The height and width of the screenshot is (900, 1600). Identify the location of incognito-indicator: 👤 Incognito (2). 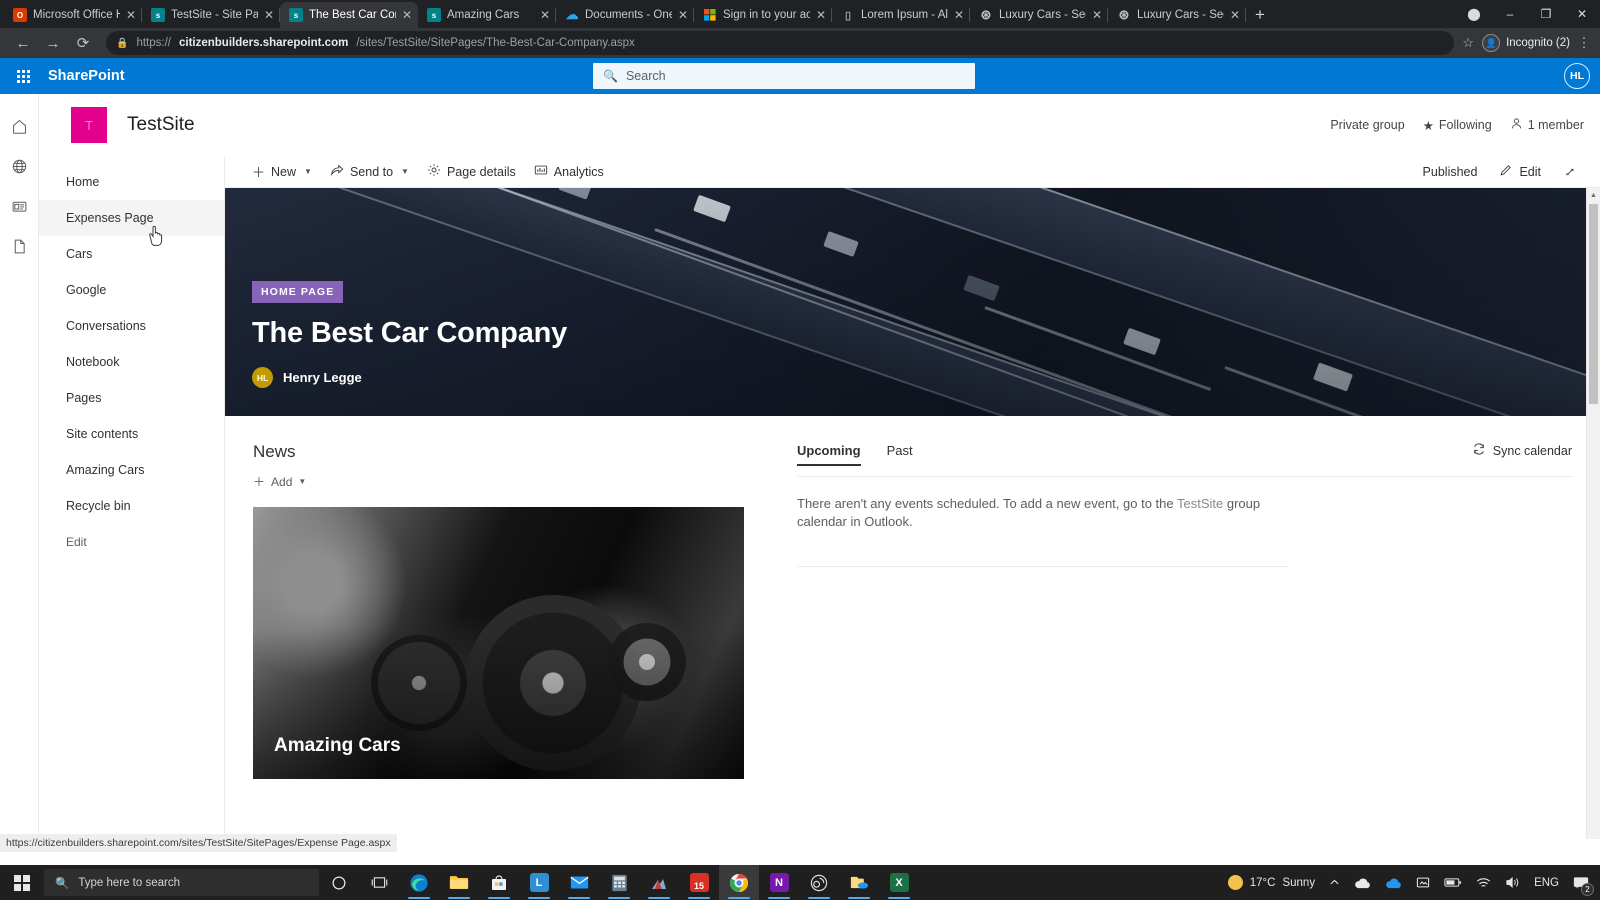
(1526, 43).